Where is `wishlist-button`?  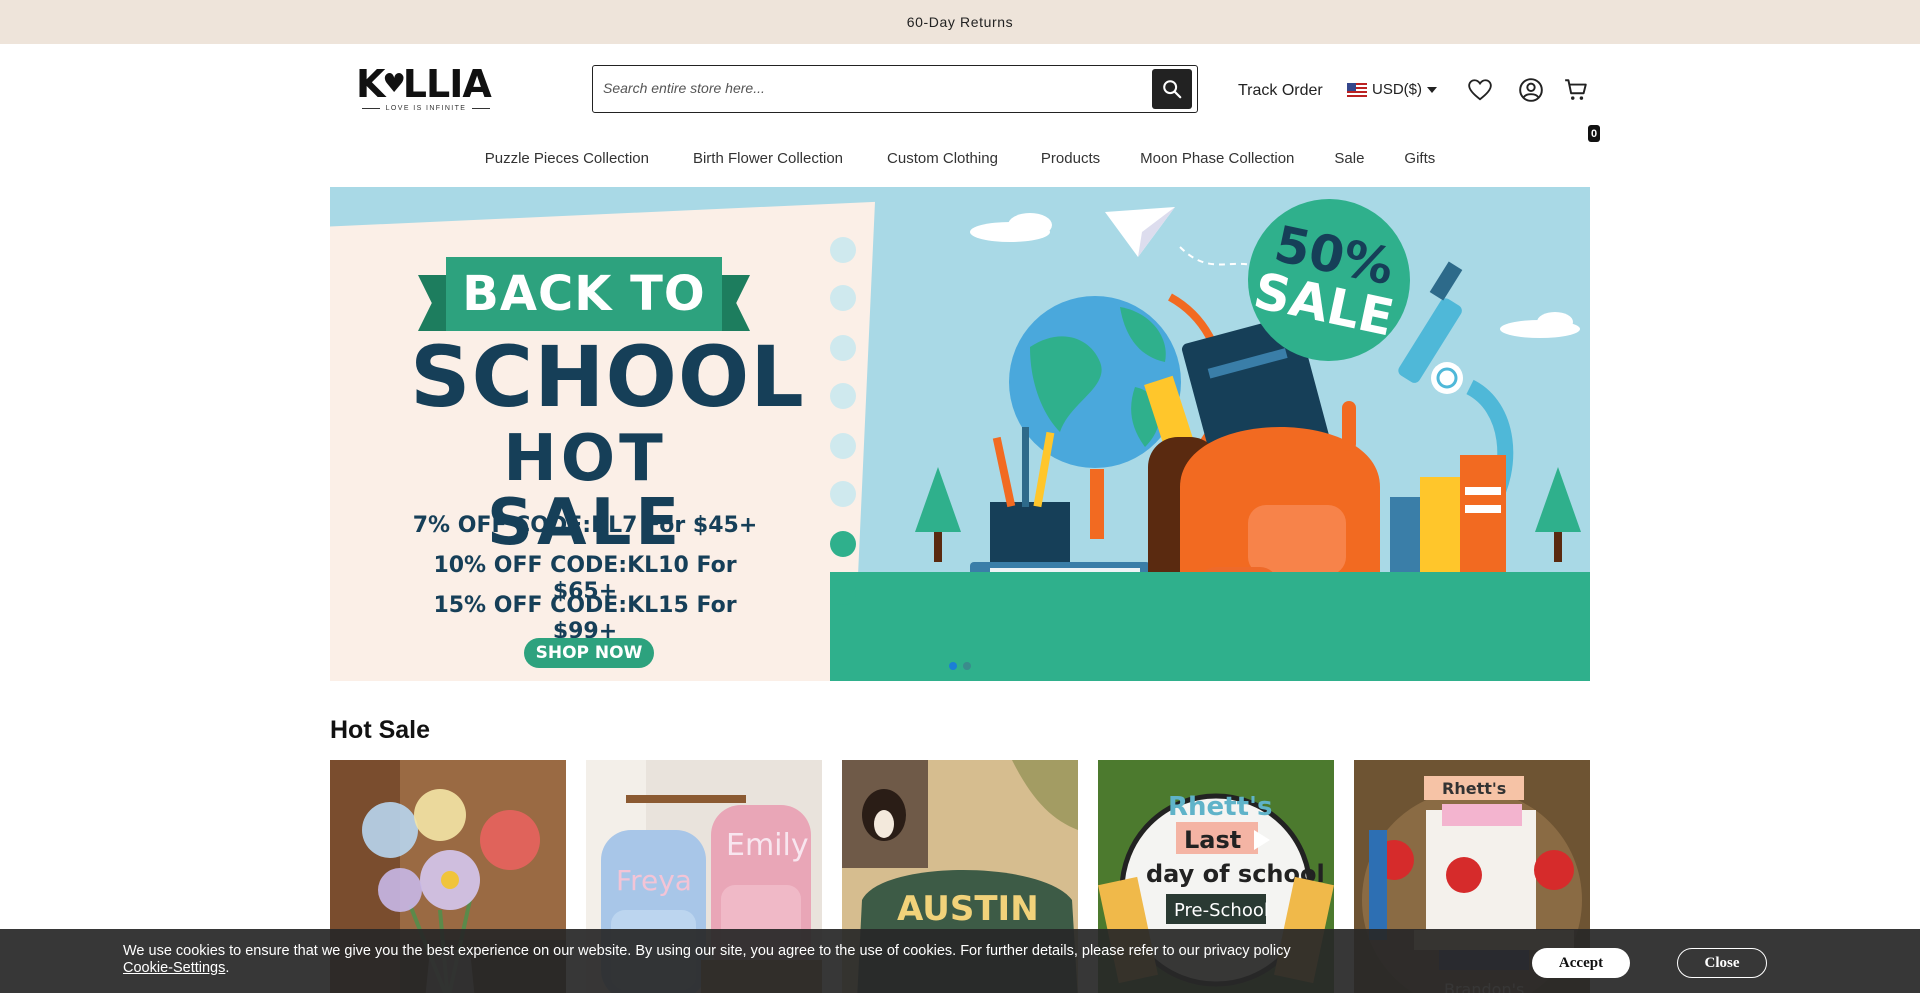
wishlist-button is located at coordinates (1480, 90).